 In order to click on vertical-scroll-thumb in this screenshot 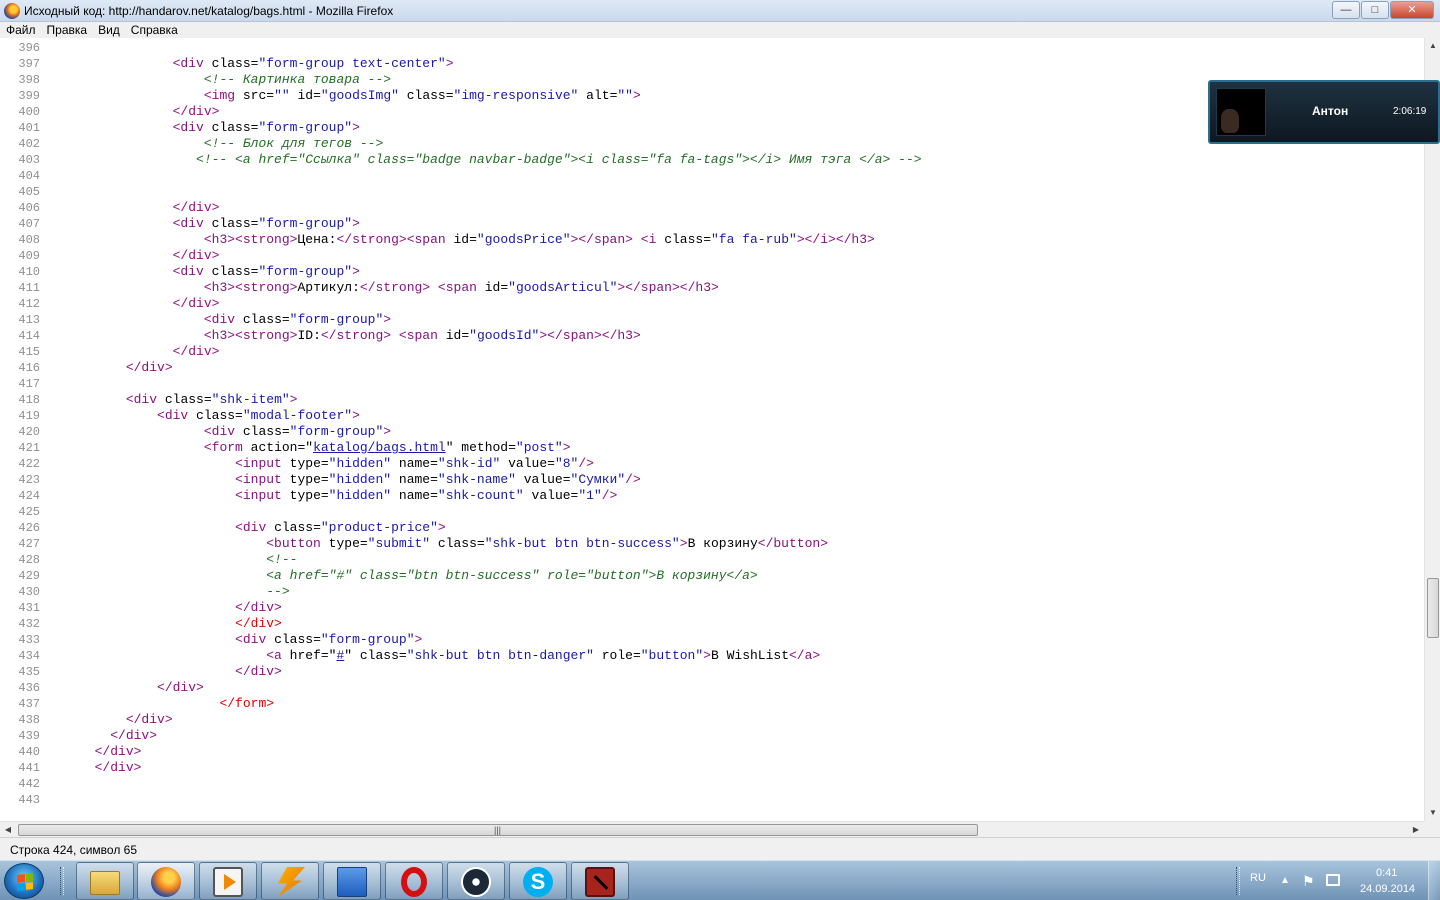, I will do `click(1433, 608)`.